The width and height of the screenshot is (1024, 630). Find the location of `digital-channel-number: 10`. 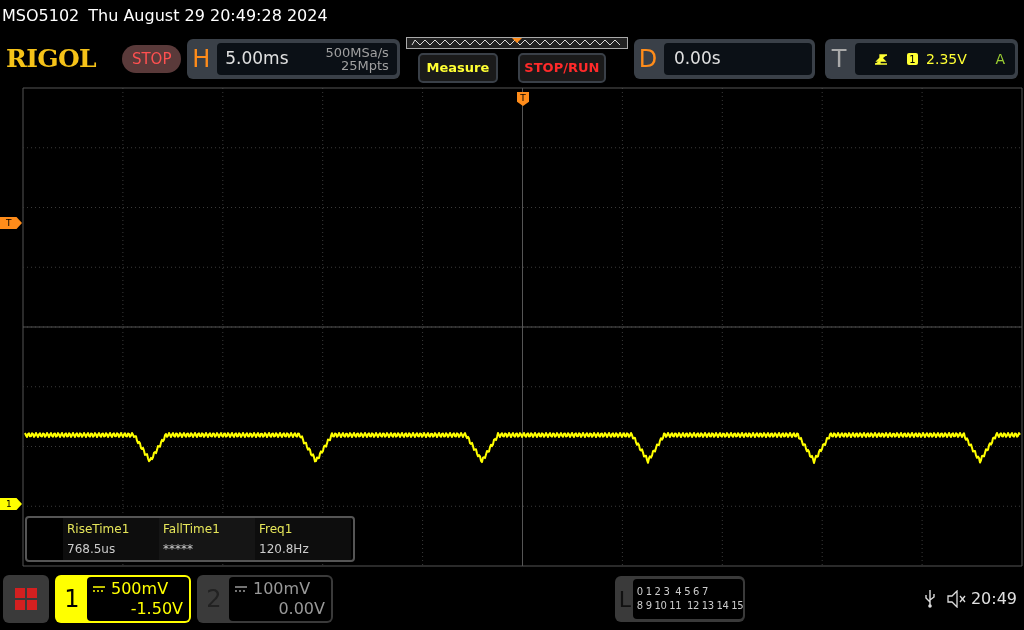

digital-channel-number: 10 is located at coordinates (660, 606).